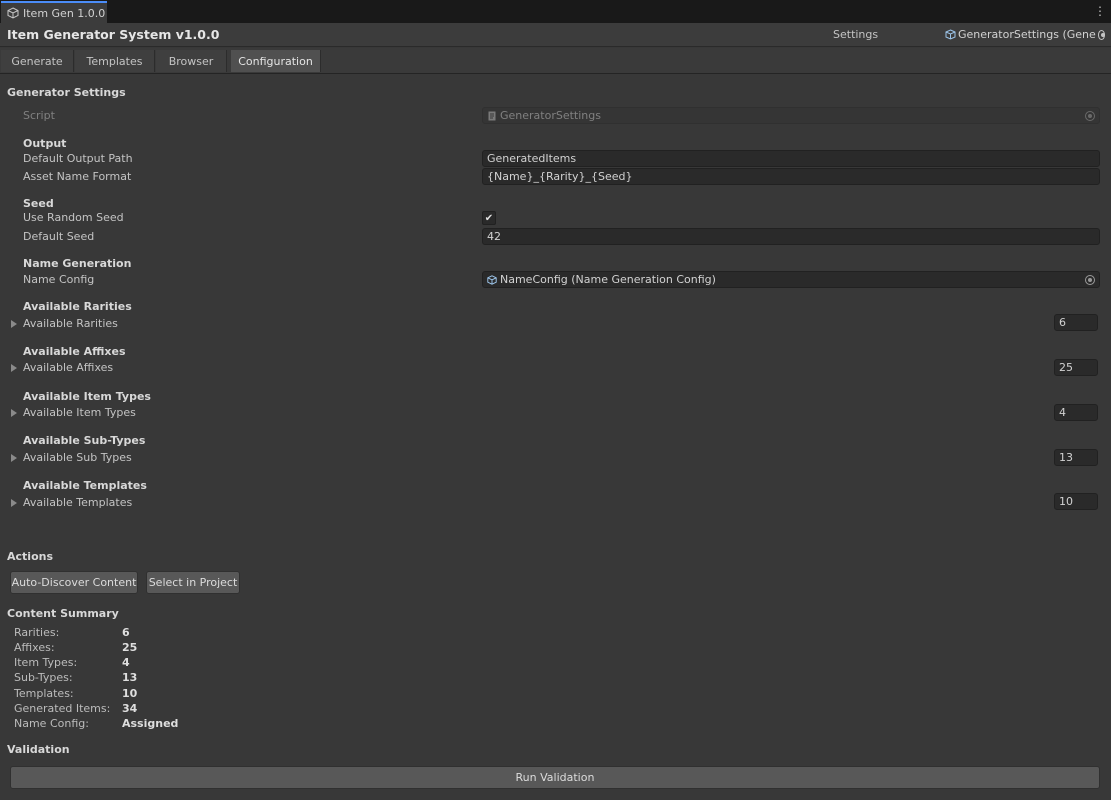  What do you see at coordinates (59, 279) in the screenshot?
I see `name-config-label: Name Config` at bounding box center [59, 279].